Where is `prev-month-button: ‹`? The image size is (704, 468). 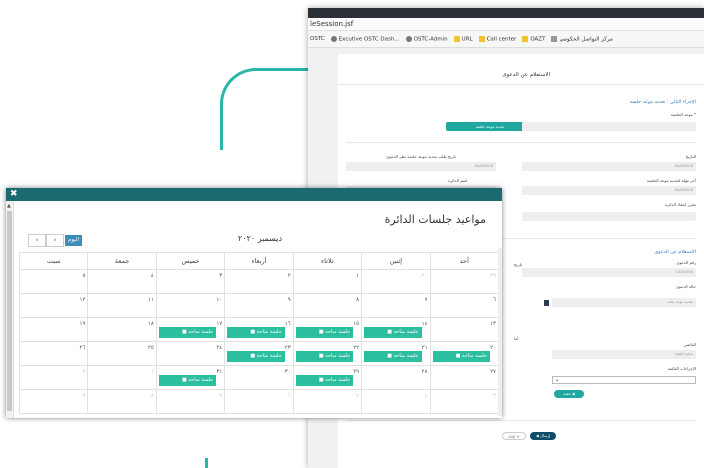
prev-month-button: ‹ is located at coordinates (37, 240).